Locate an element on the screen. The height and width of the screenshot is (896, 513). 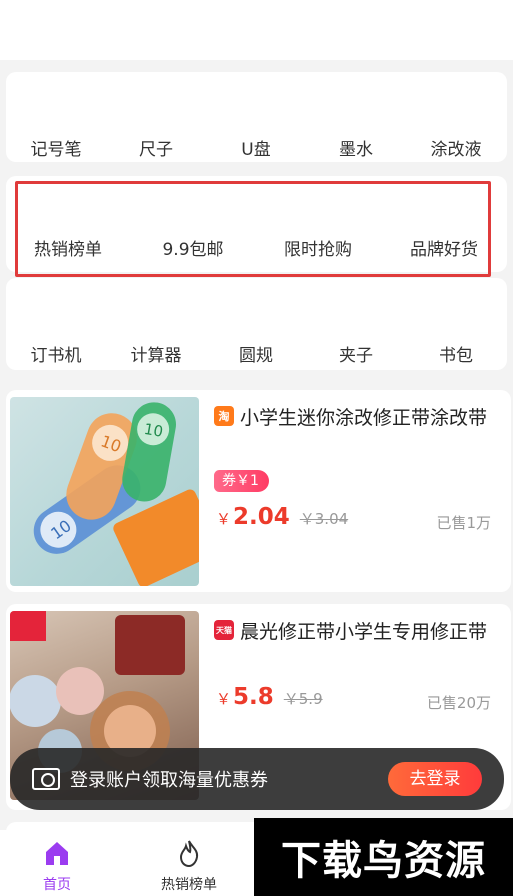
ticket-icon is located at coordinates (46, 779).